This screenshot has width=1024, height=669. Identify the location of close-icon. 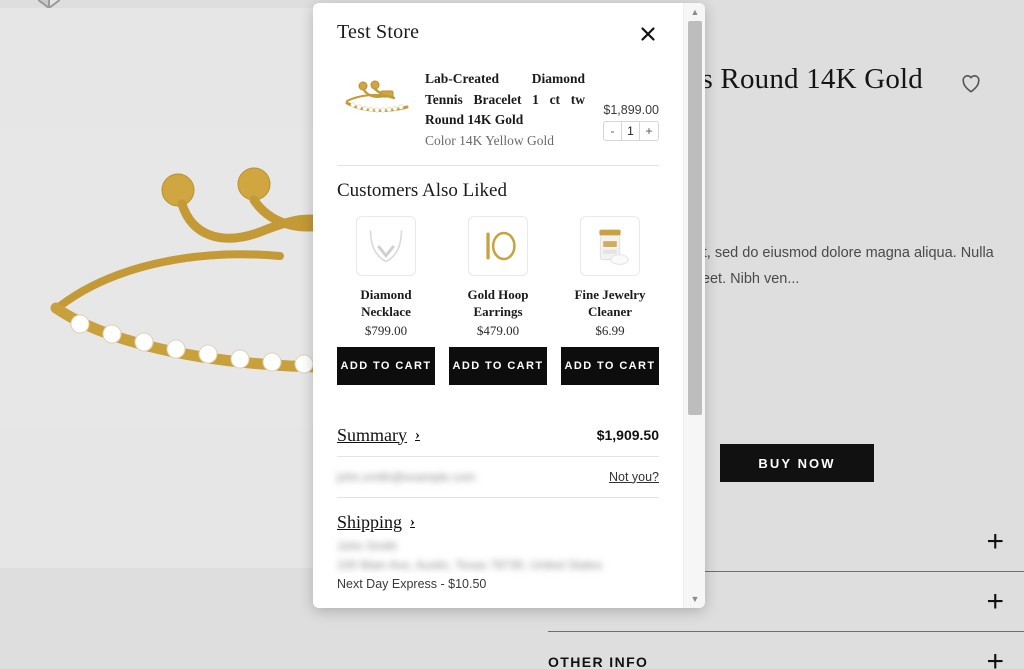
(648, 34).